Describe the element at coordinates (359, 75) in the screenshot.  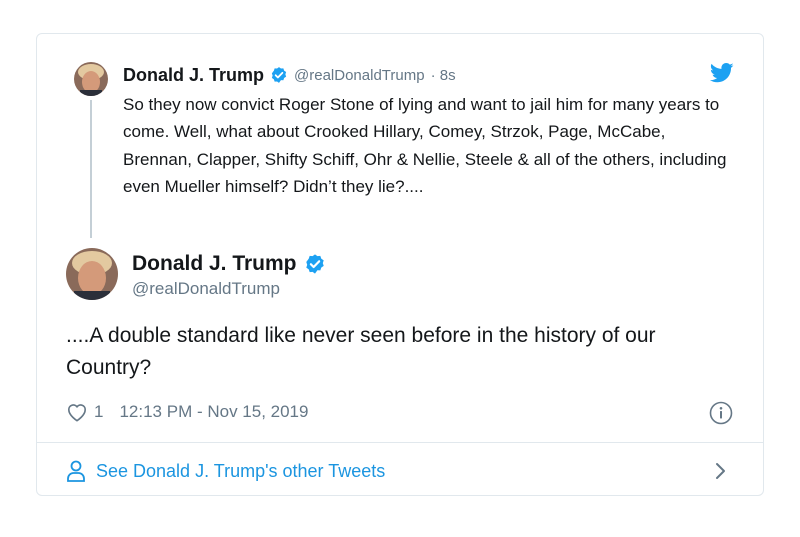
I see `parent-handle: @realDonaldTrump` at that location.